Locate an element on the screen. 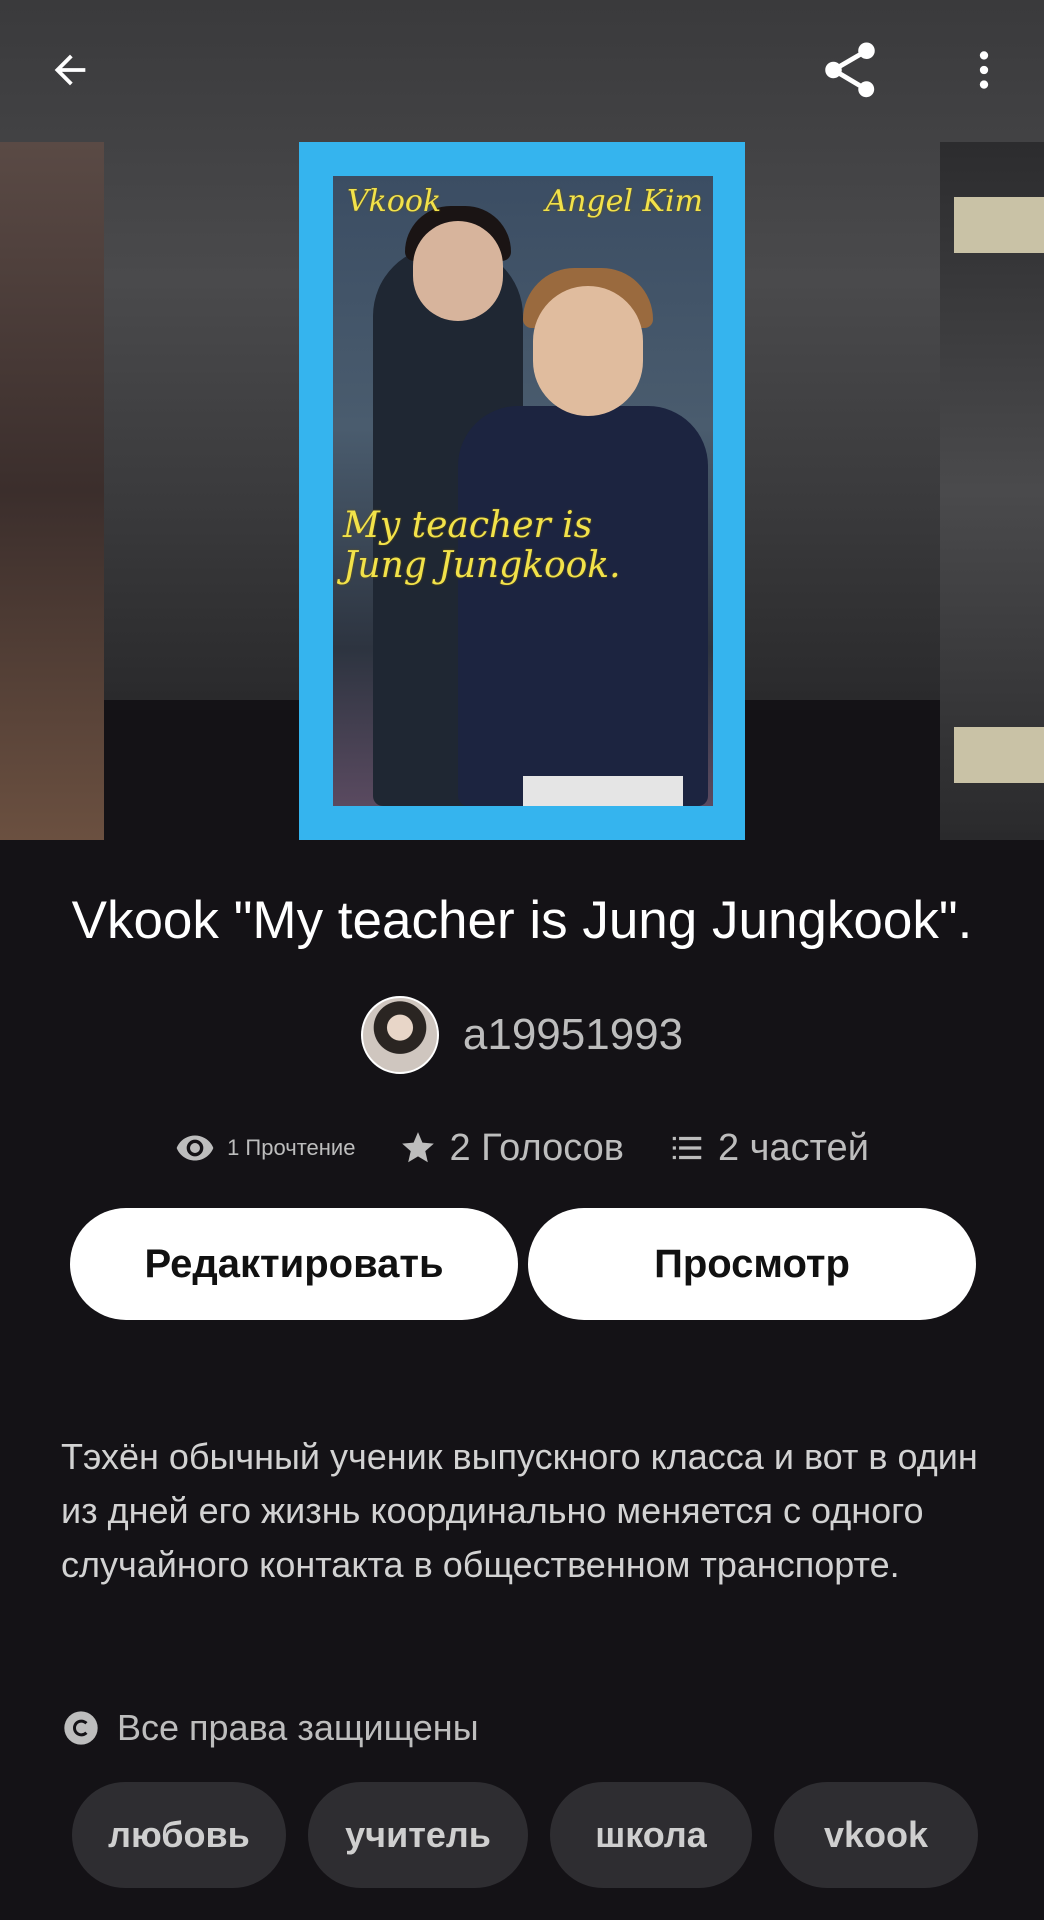 This screenshot has width=1044, height=1920. edit-button: Редактировать is located at coordinates (294, 1264).